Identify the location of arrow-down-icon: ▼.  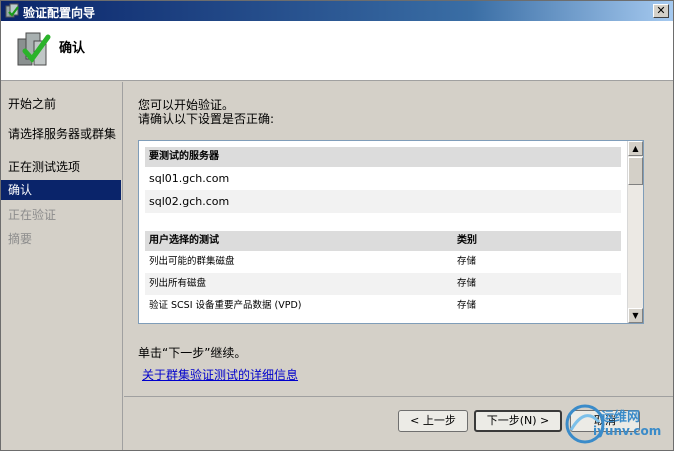
(635, 315).